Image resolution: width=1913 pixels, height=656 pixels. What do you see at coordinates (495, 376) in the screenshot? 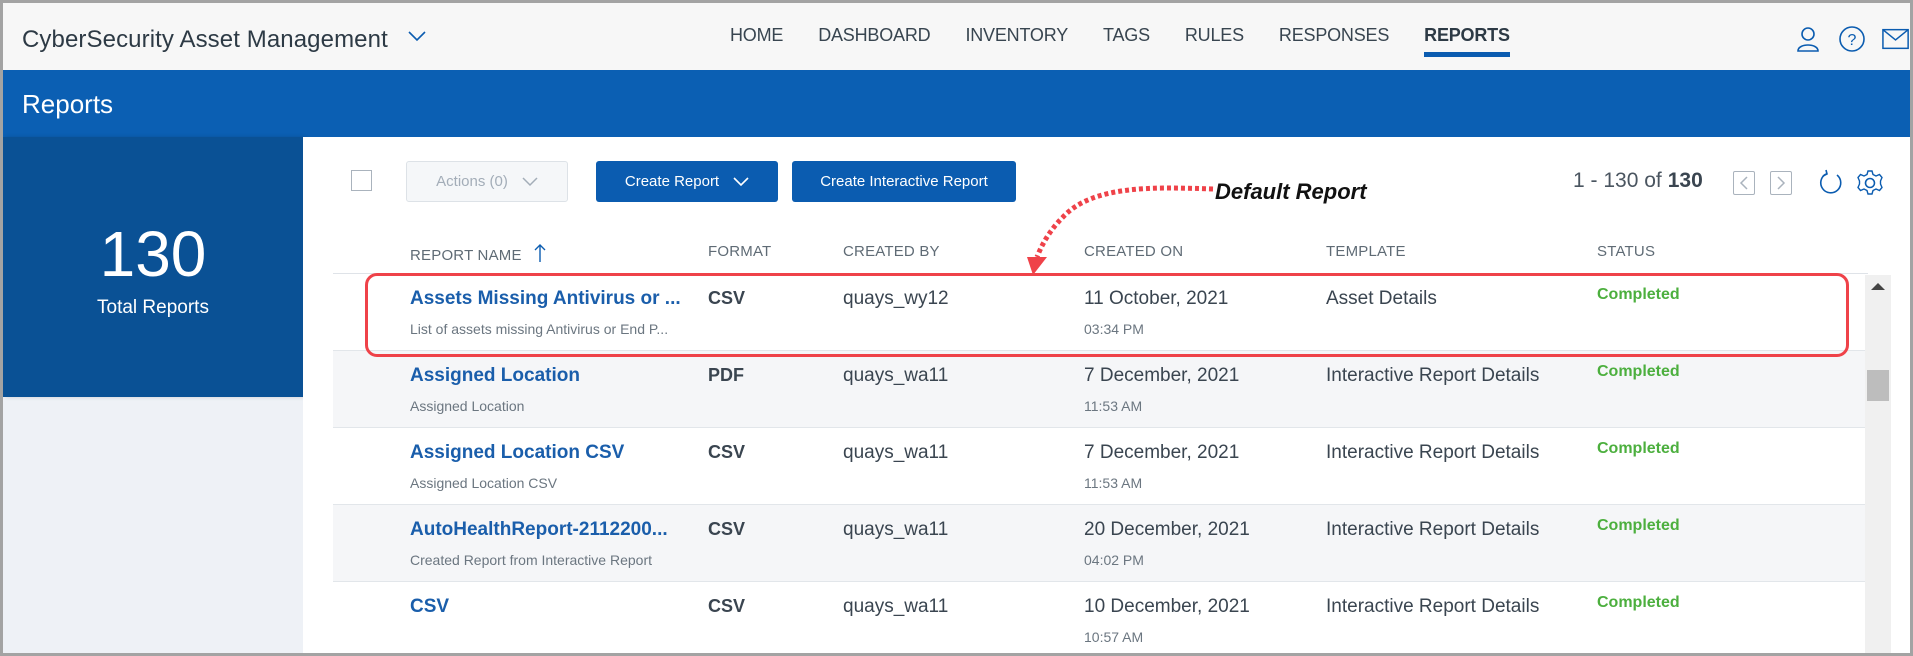
I see `report-name-link: Assigned Location` at bounding box center [495, 376].